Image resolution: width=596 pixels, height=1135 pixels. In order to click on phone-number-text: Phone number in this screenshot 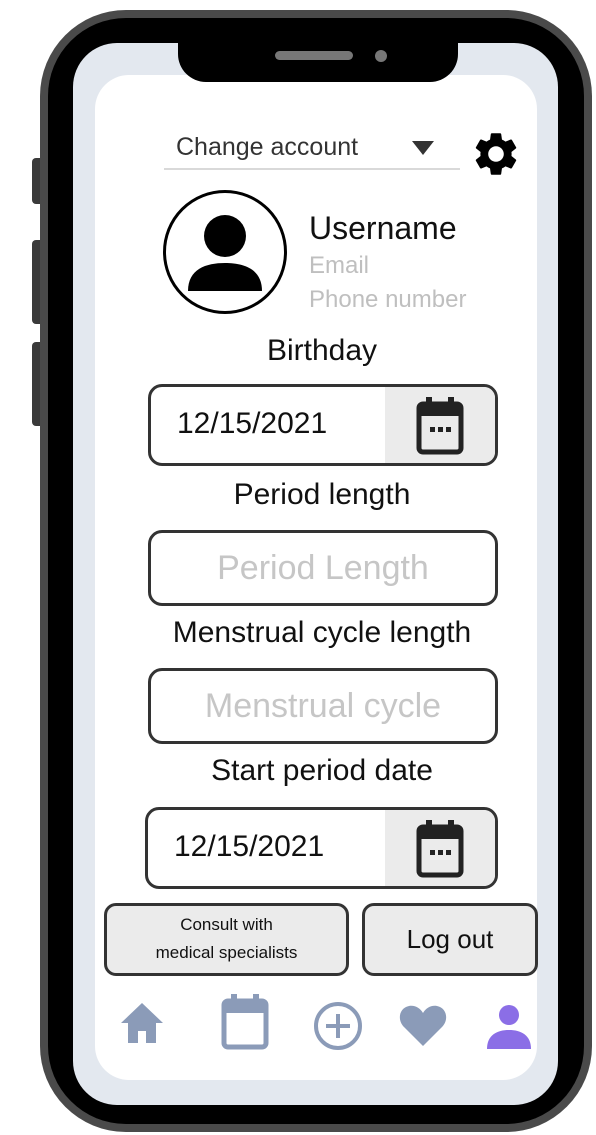, I will do `click(388, 299)`.